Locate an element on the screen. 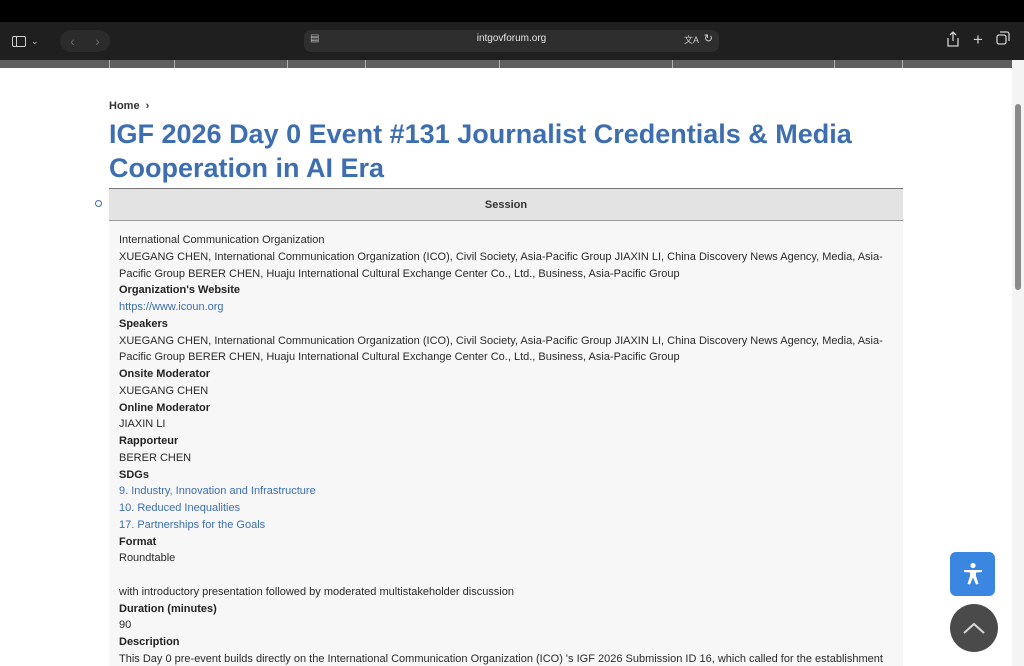  new-tab-icon: + is located at coordinates (978, 40).